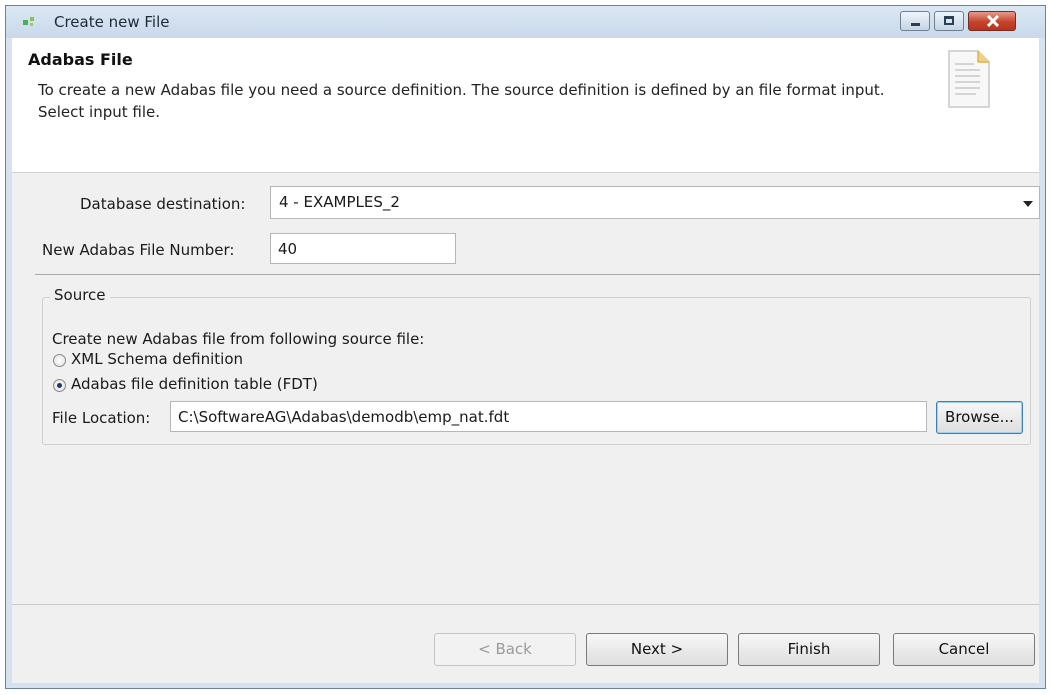  What do you see at coordinates (525, 604) in the screenshot?
I see `footer-divider` at bounding box center [525, 604].